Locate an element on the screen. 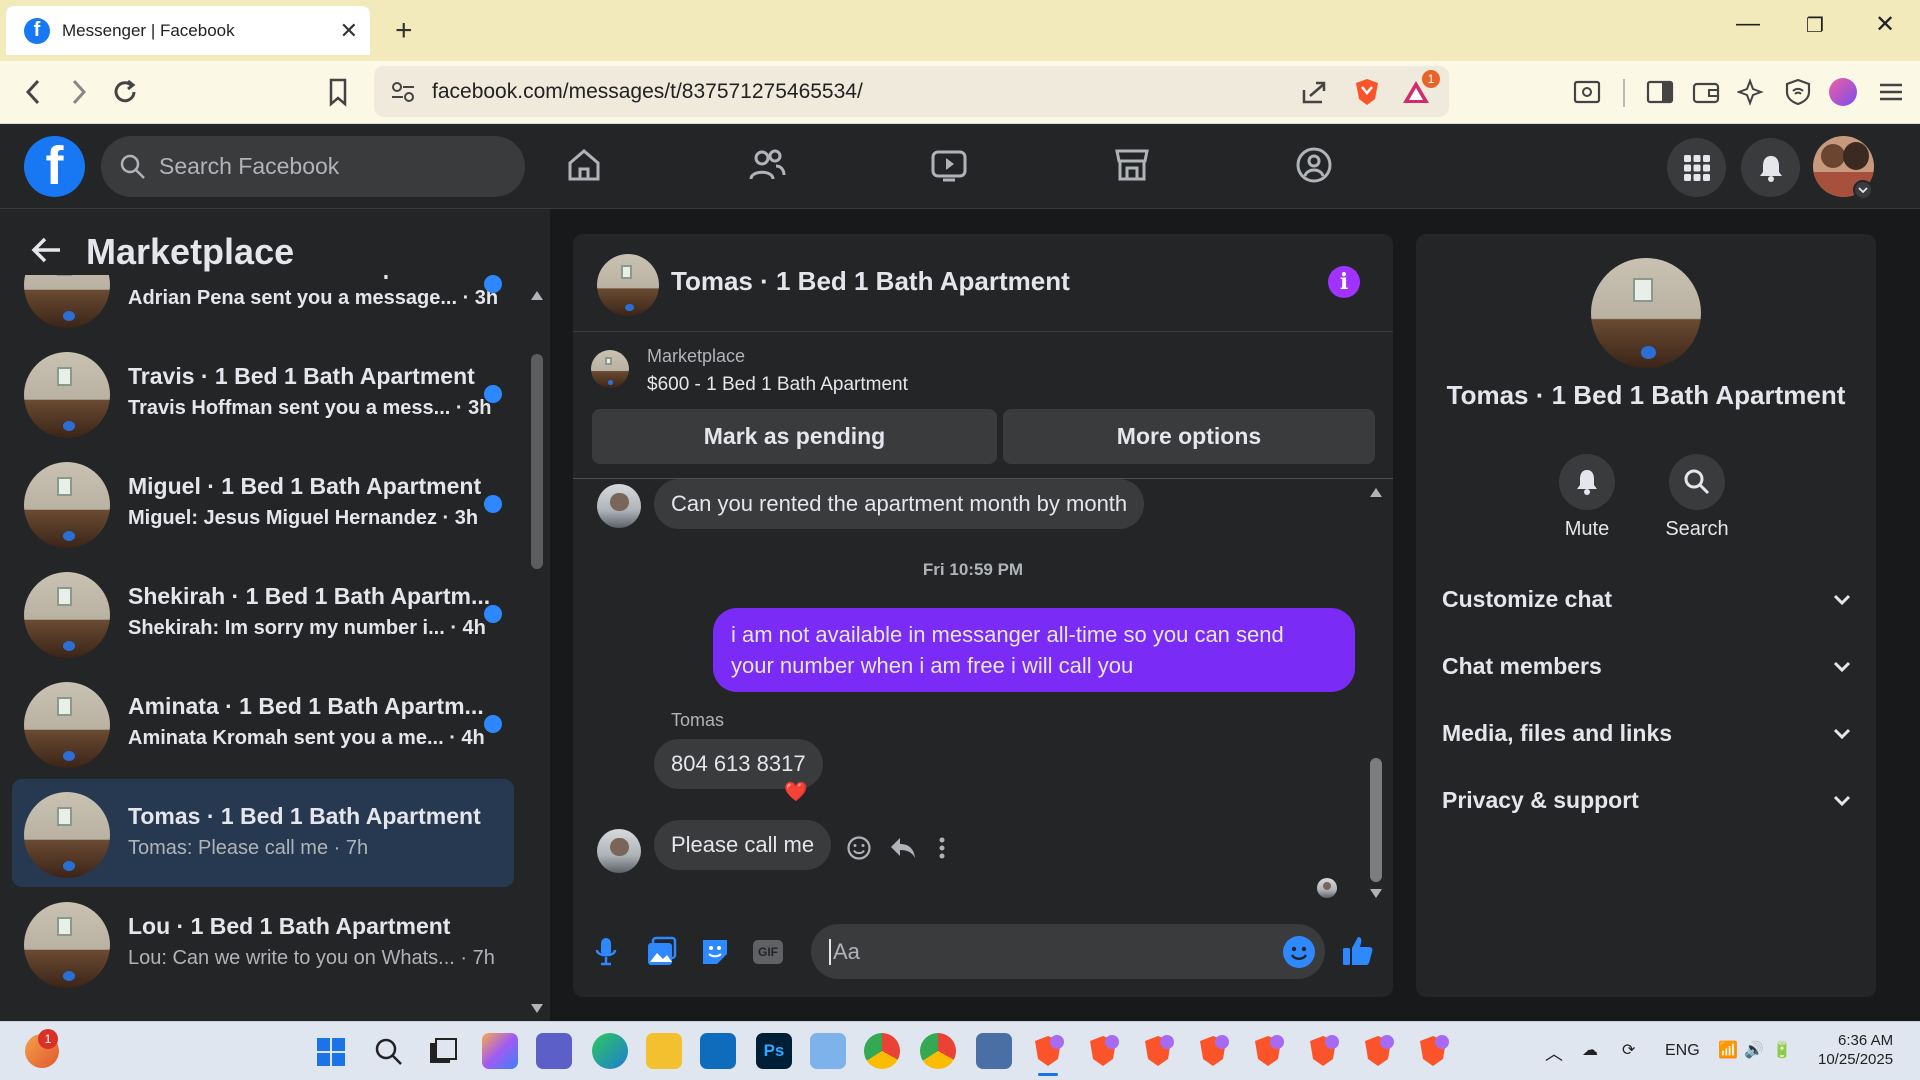 This screenshot has width=1920, height=1080. show-hidden-icons: ︿ is located at coordinates (1554, 1053).